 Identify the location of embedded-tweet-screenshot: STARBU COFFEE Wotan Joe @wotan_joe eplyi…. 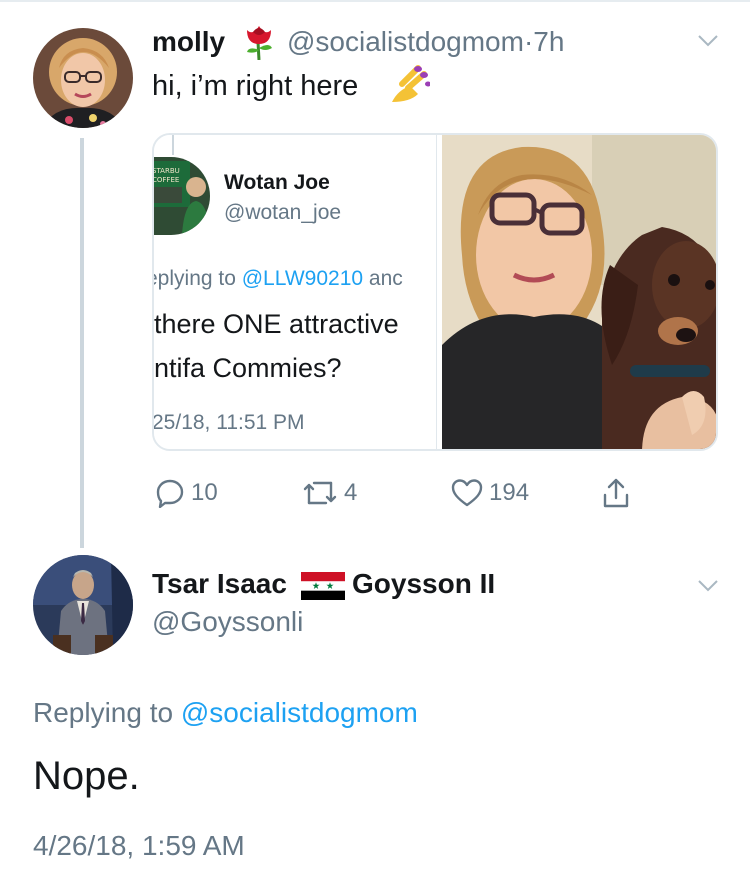
(295, 292).